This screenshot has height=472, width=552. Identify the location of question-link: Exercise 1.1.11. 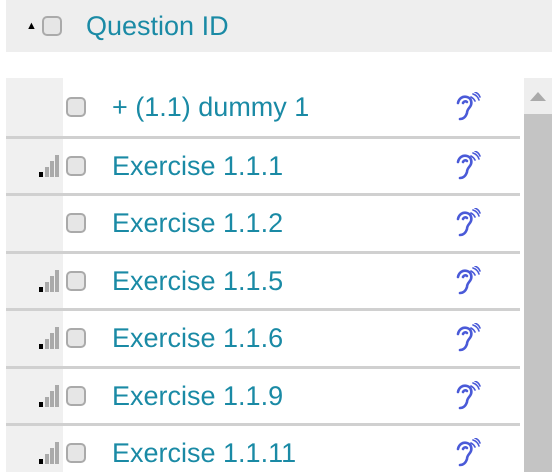
(204, 452).